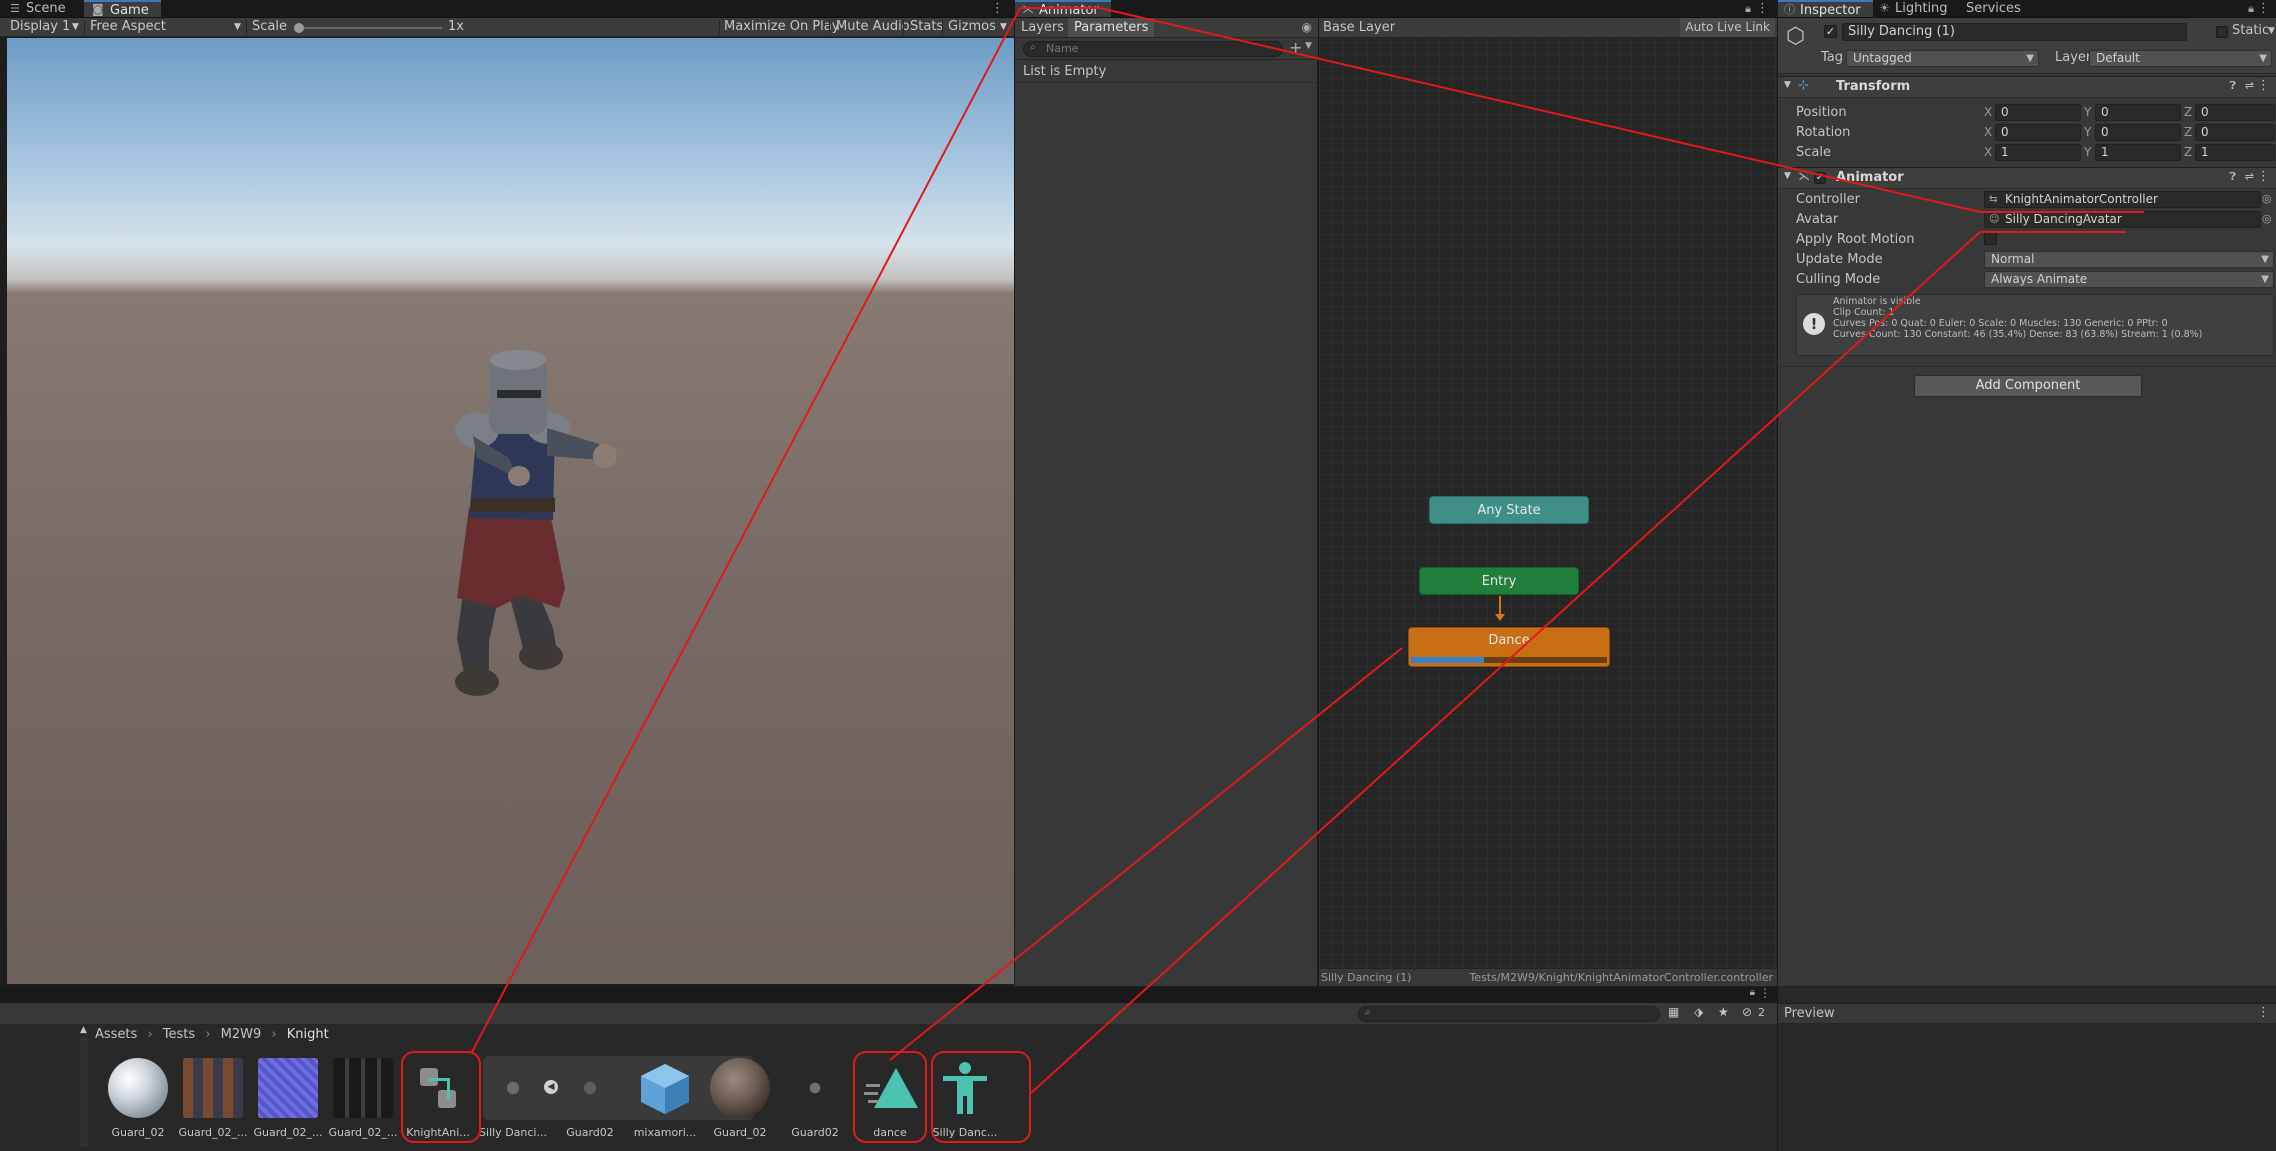 Image resolution: width=2276 pixels, height=1151 pixels. Describe the element at coordinates (1917, 8) in the screenshot. I see `tab-lighting: ☀ Lighting` at that location.